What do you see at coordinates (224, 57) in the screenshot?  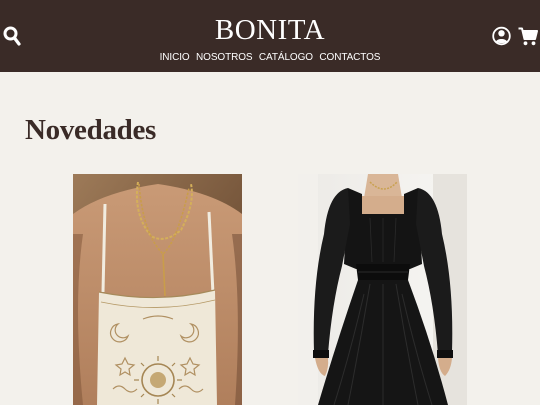 I see `nav-item-nosotros: NOSOTROS` at bounding box center [224, 57].